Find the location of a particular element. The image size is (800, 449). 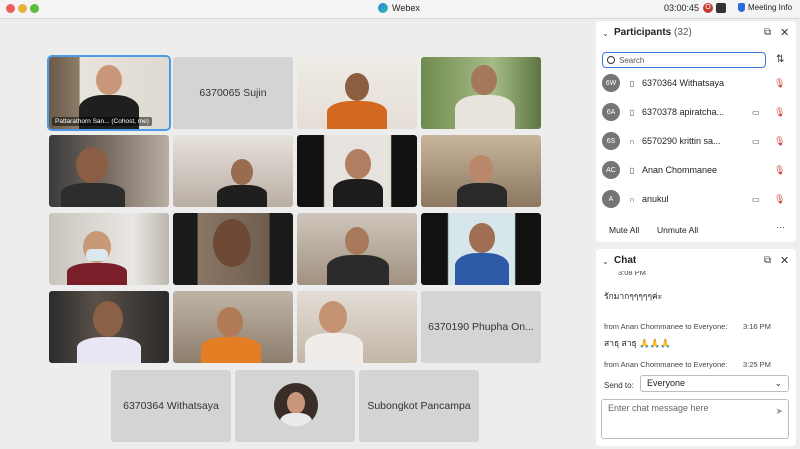

participant-row: AC ▯ Anan Chommanee 🎙 is located at coordinates (697, 170).